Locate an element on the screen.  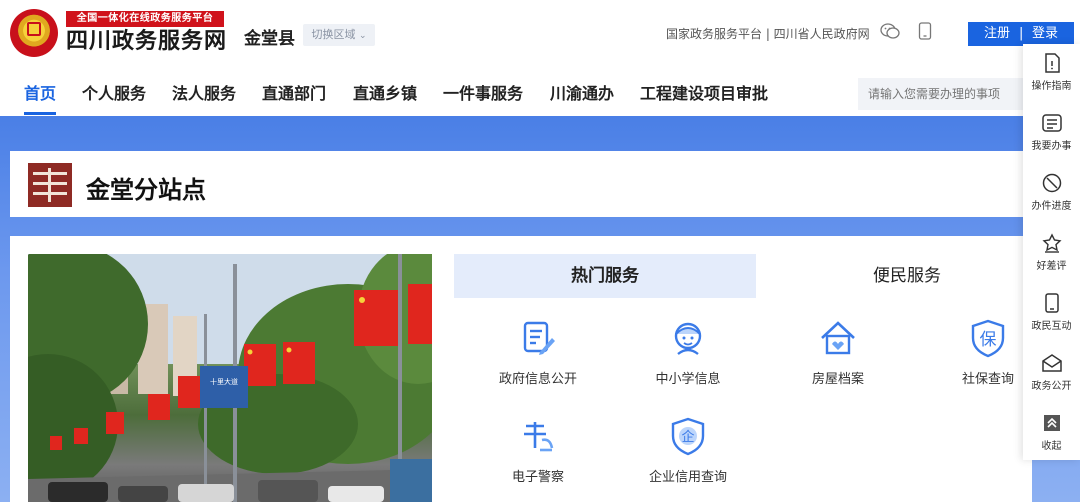
service-label: 房屋档案 is located at coordinates (837, 379).